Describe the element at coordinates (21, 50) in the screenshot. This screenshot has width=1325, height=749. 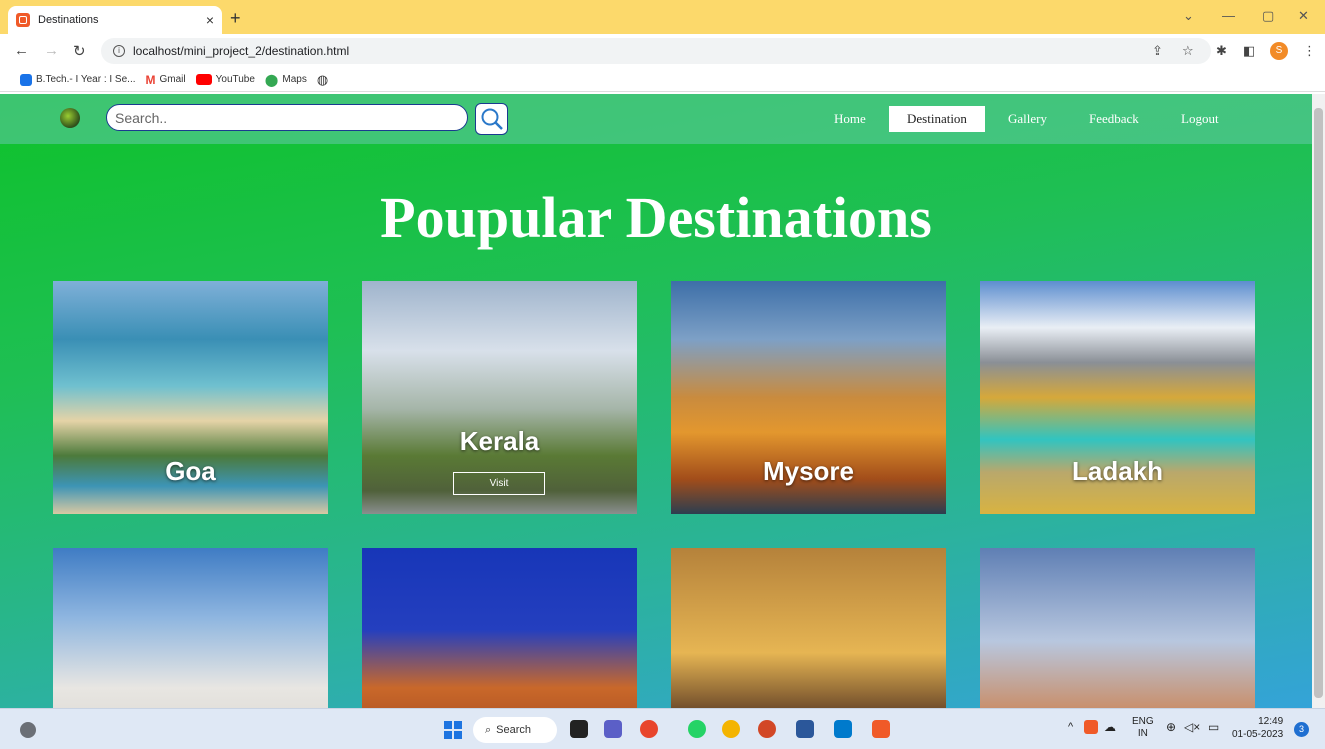
I see `back-icon: ←` at that location.